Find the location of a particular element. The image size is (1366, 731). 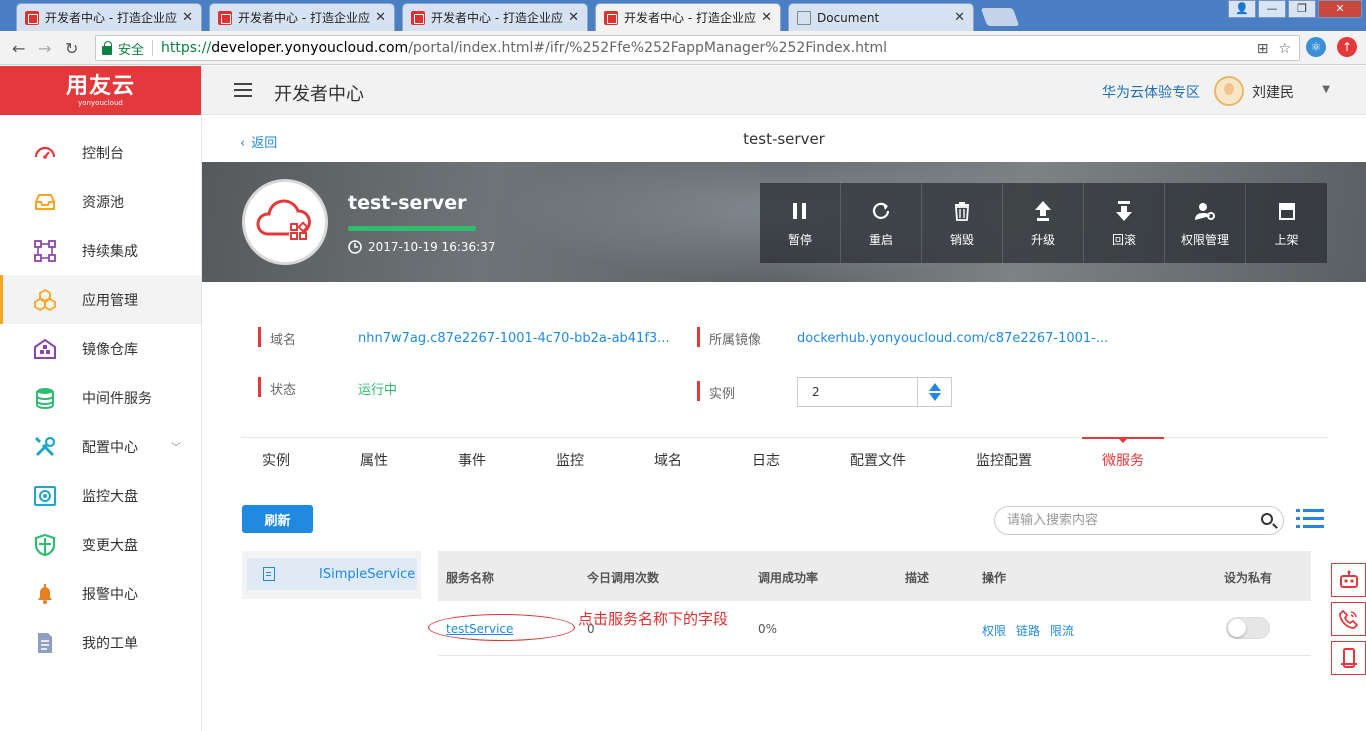

increment-icon is located at coordinates (934, 387).